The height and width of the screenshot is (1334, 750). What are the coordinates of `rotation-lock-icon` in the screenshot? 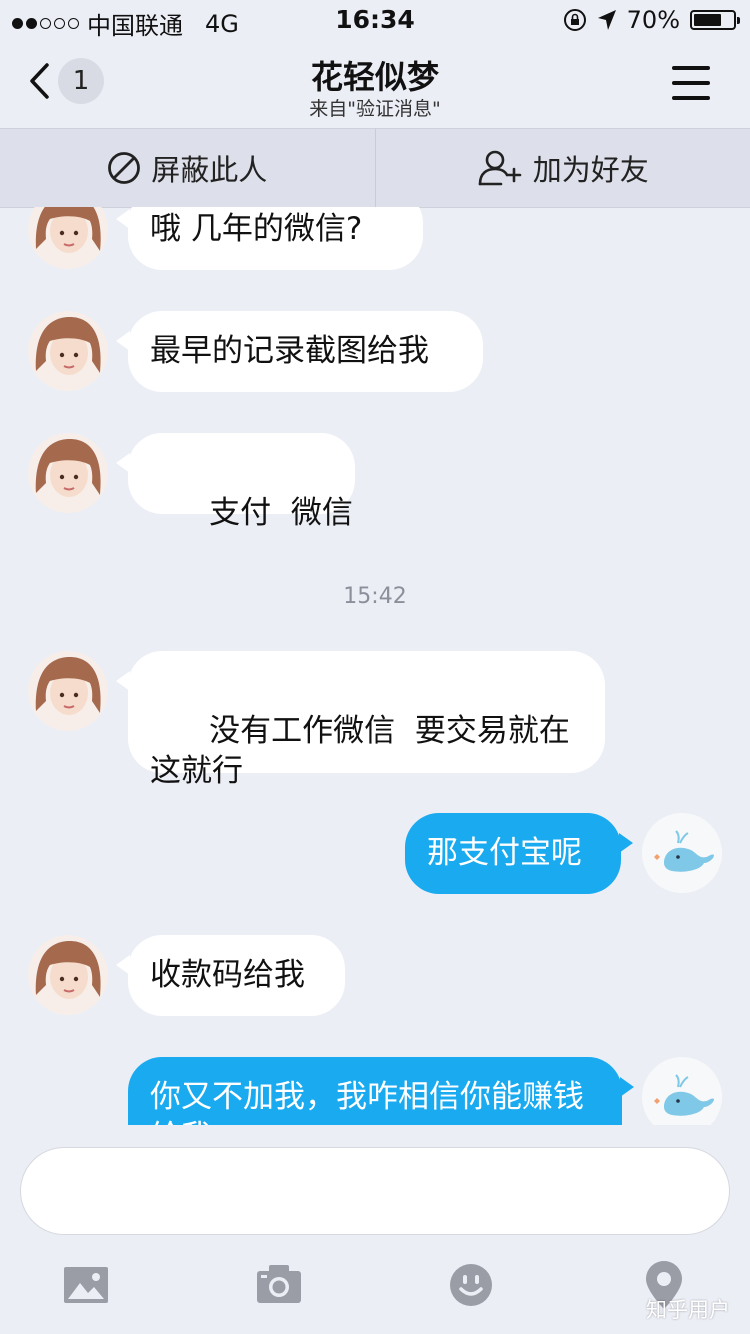 It's located at (574, 20).